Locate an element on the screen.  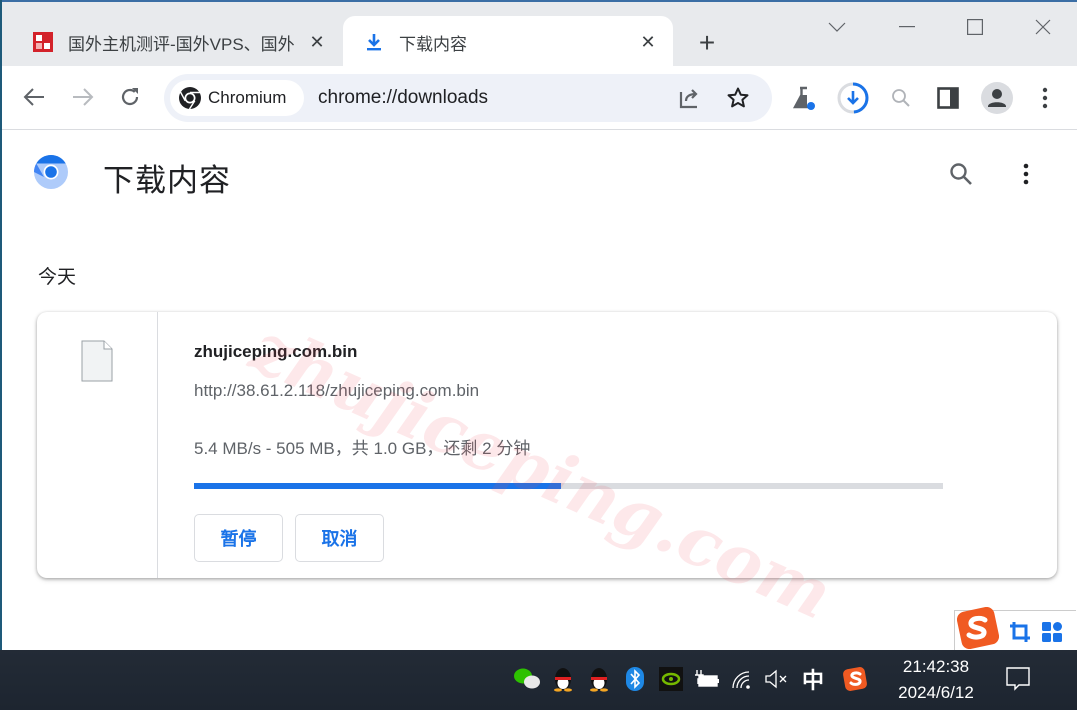
omnibox: Chromium chrome://downloads is located at coordinates (468, 98).